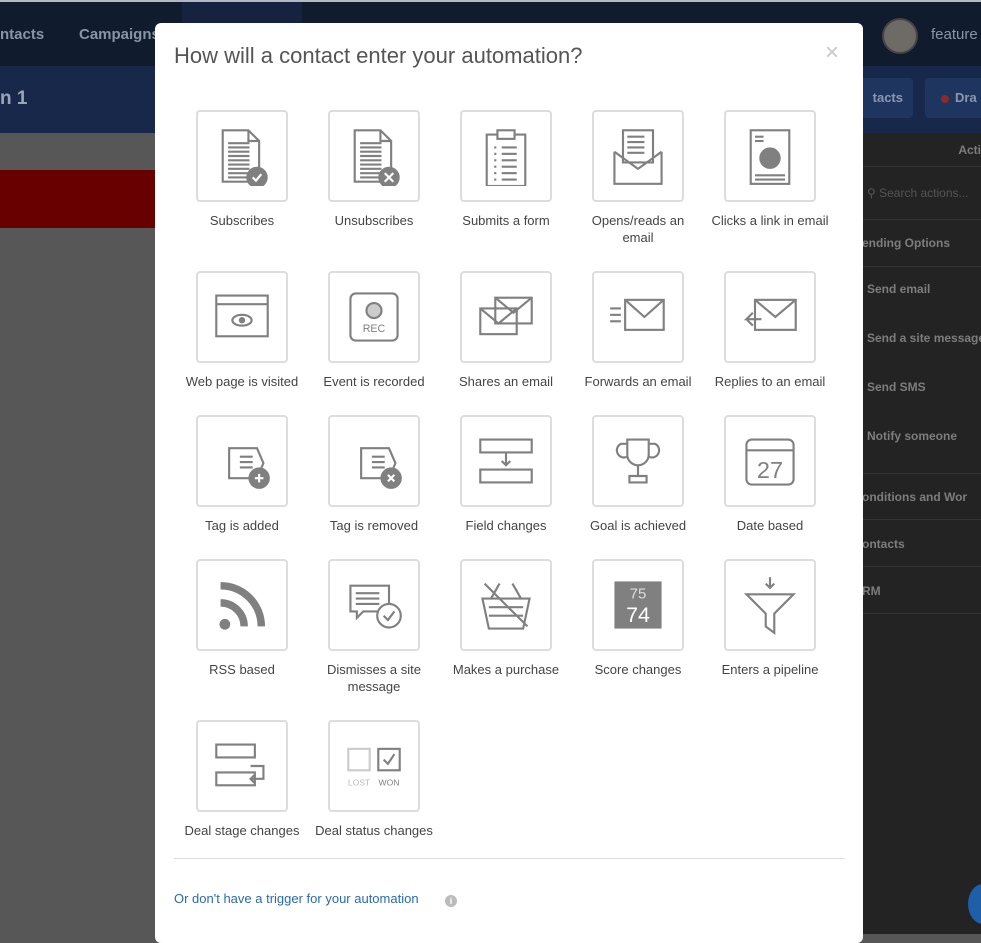 This screenshot has height=943, width=981. I want to click on trigger-tile: LOST WON, so click(374, 766).